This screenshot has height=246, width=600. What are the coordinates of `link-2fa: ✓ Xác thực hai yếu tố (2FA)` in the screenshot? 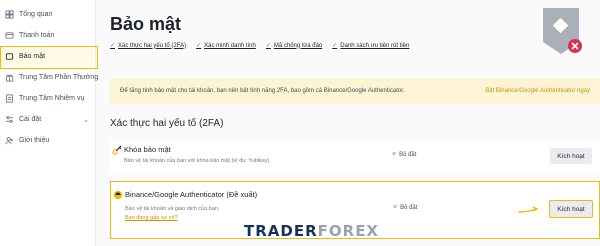 It's located at (148, 46).